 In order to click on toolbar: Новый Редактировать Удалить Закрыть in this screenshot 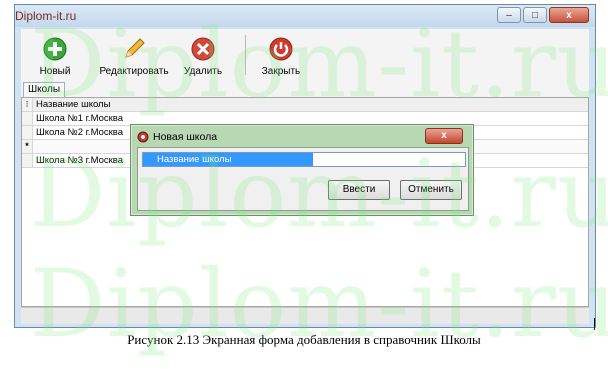, I will do `click(305, 55)`.